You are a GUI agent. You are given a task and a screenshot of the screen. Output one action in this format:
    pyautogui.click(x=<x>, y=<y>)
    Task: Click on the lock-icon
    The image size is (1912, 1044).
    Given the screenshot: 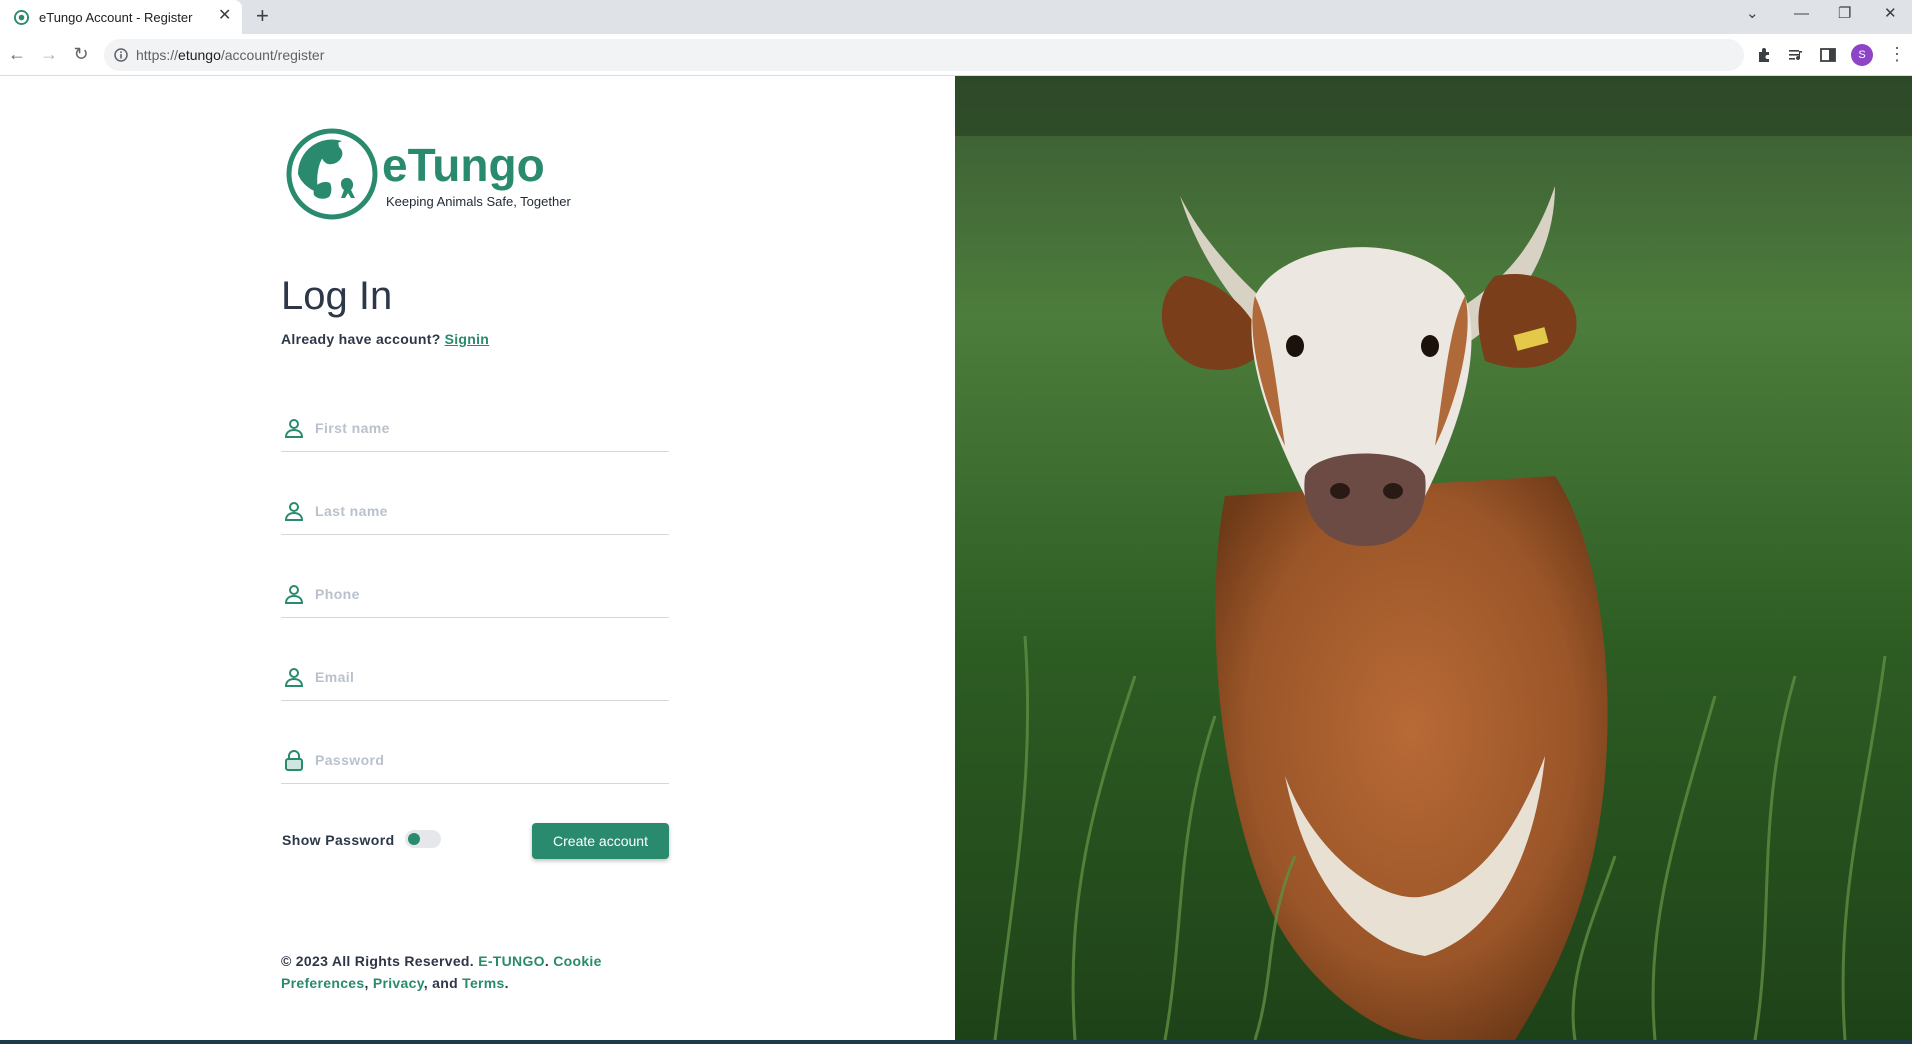 What is the action you would take?
    pyautogui.click(x=294, y=760)
    